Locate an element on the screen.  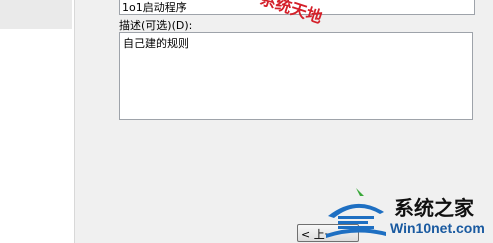
watermark-title: 系统之家 is located at coordinates (434, 208).